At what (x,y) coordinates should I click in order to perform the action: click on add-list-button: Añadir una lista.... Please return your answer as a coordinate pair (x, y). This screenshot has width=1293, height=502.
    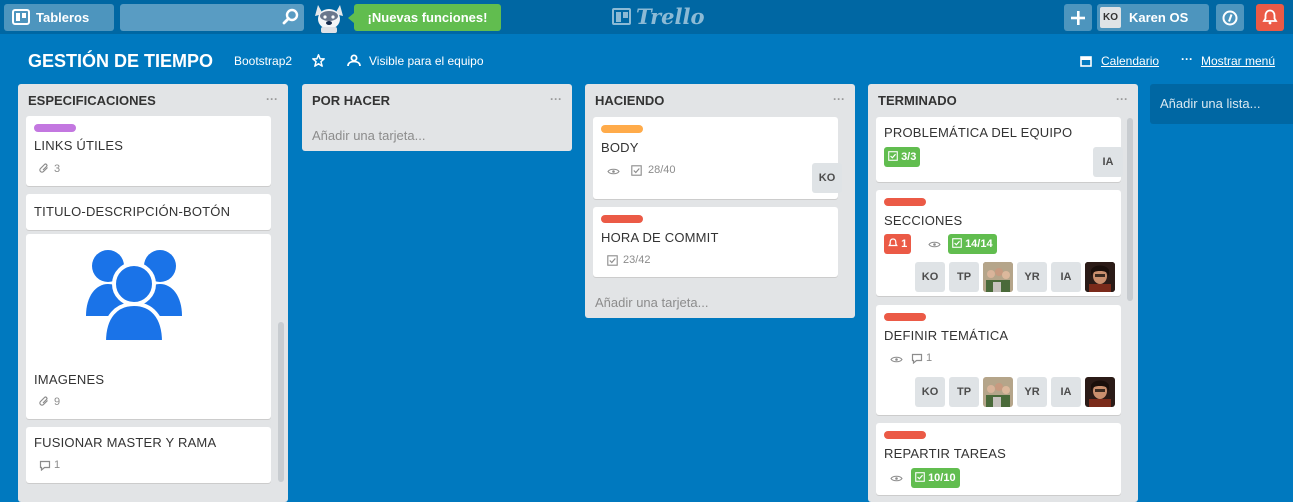
    Looking at the image, I should click on (1221, 104).